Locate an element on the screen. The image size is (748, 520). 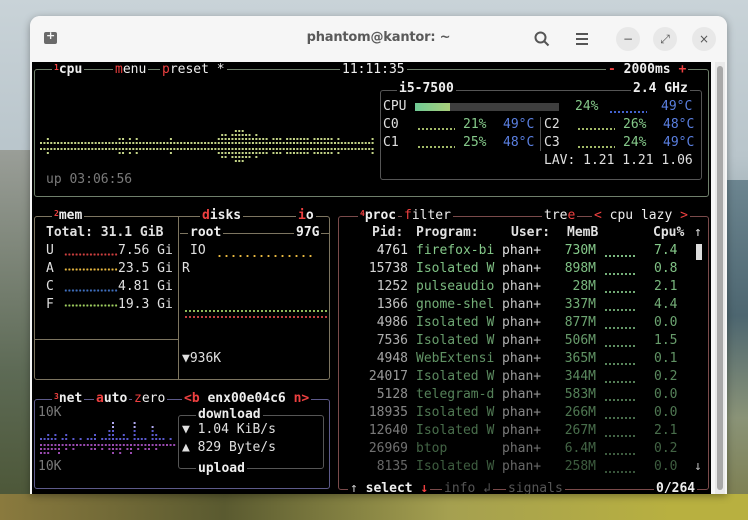
scroll-down-icon: ↓ is located at coordinates (698, 467).